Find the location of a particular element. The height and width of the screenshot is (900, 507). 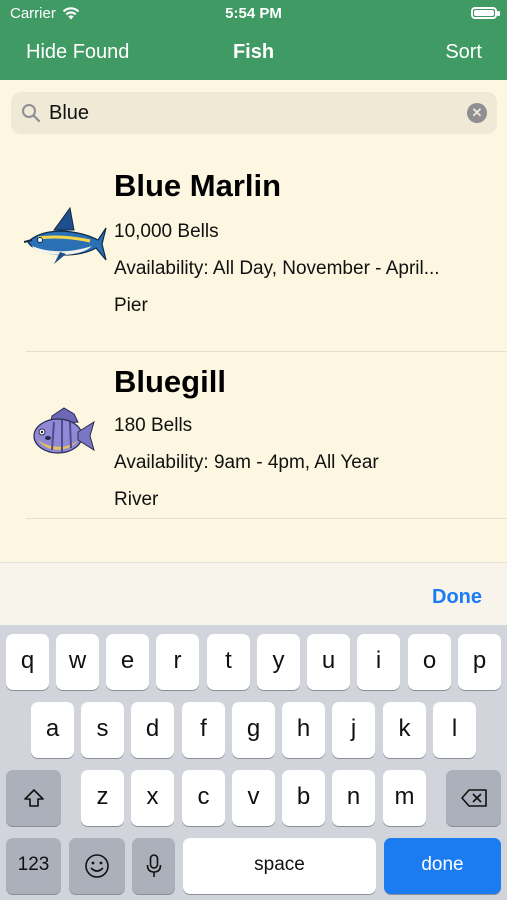

battery-icon is located at coordinates (485, 13).